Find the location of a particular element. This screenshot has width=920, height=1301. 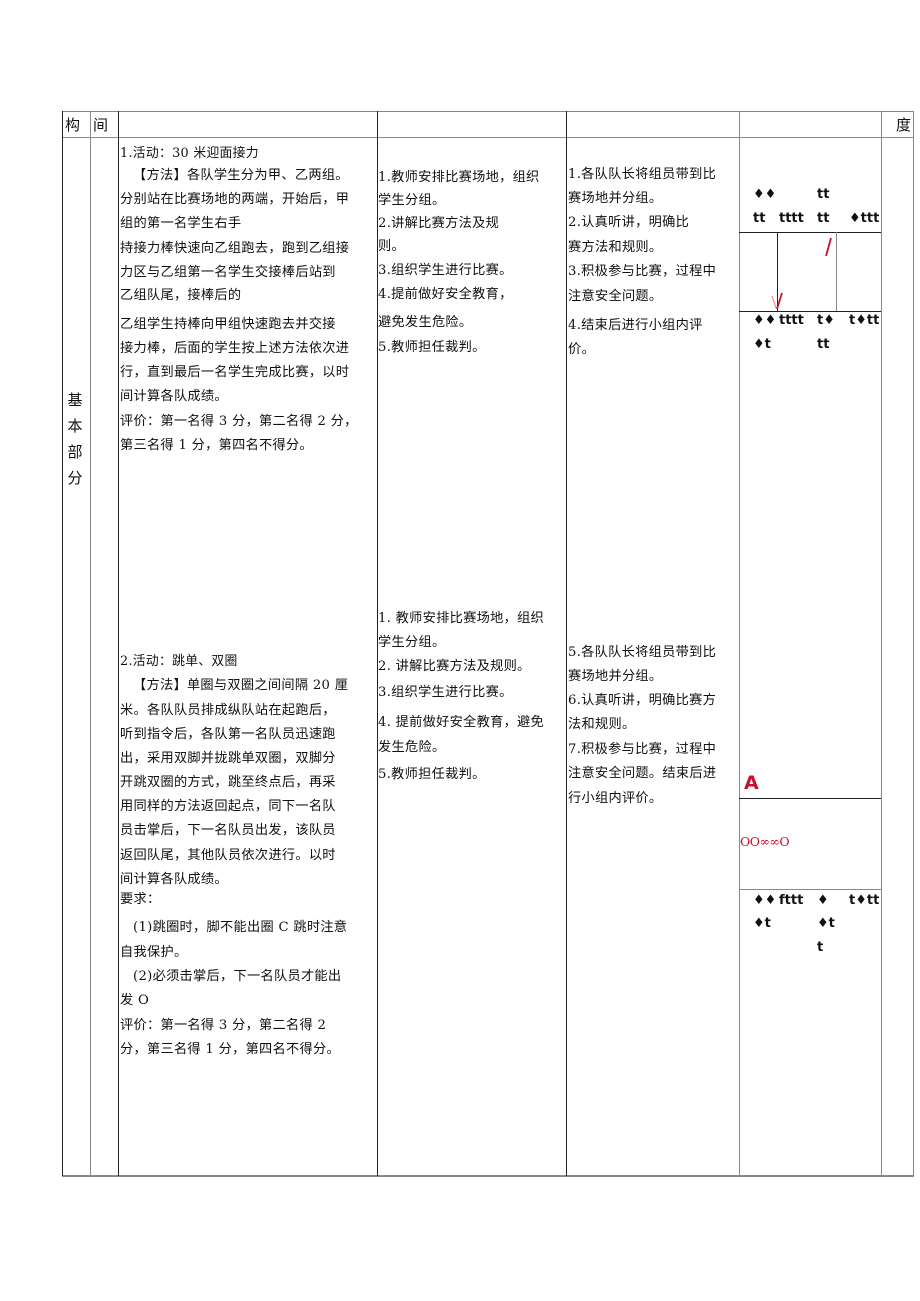

header-cell-intensity: 度 is located at coordinates (904, 125).